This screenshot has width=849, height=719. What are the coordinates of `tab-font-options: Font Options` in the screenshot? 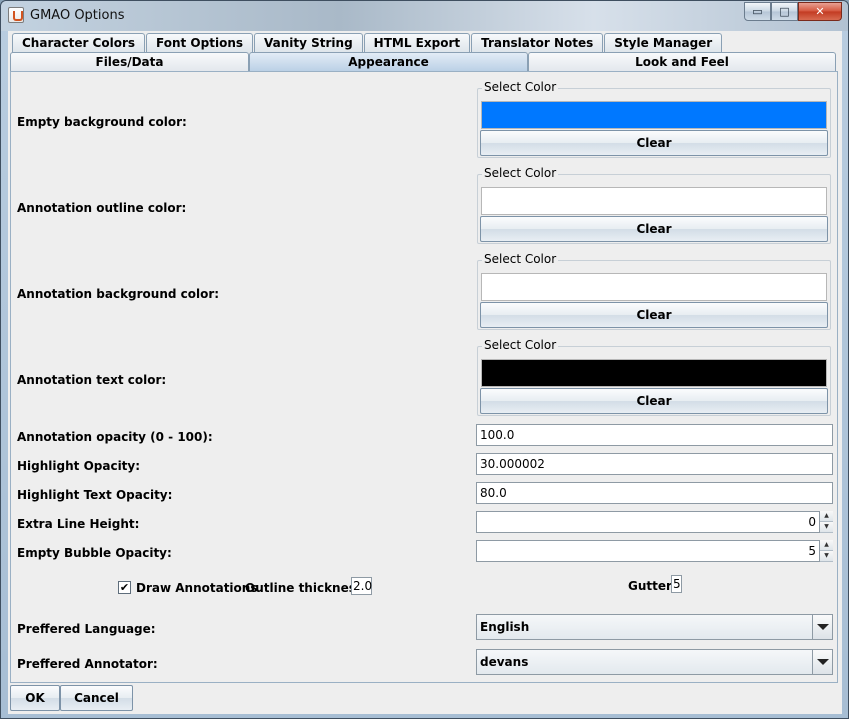 It's located at (199, 43).